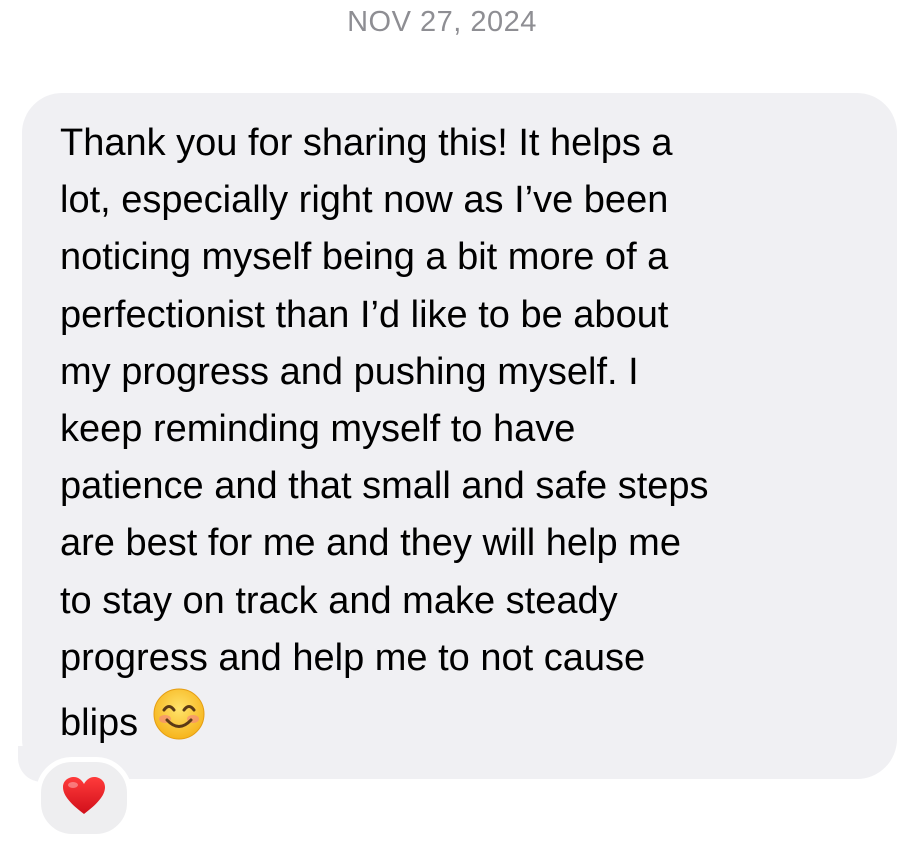 This screenshot has width=916, height=861. I want to click on date-header: NOV 27, 2024, so click(442, 22).